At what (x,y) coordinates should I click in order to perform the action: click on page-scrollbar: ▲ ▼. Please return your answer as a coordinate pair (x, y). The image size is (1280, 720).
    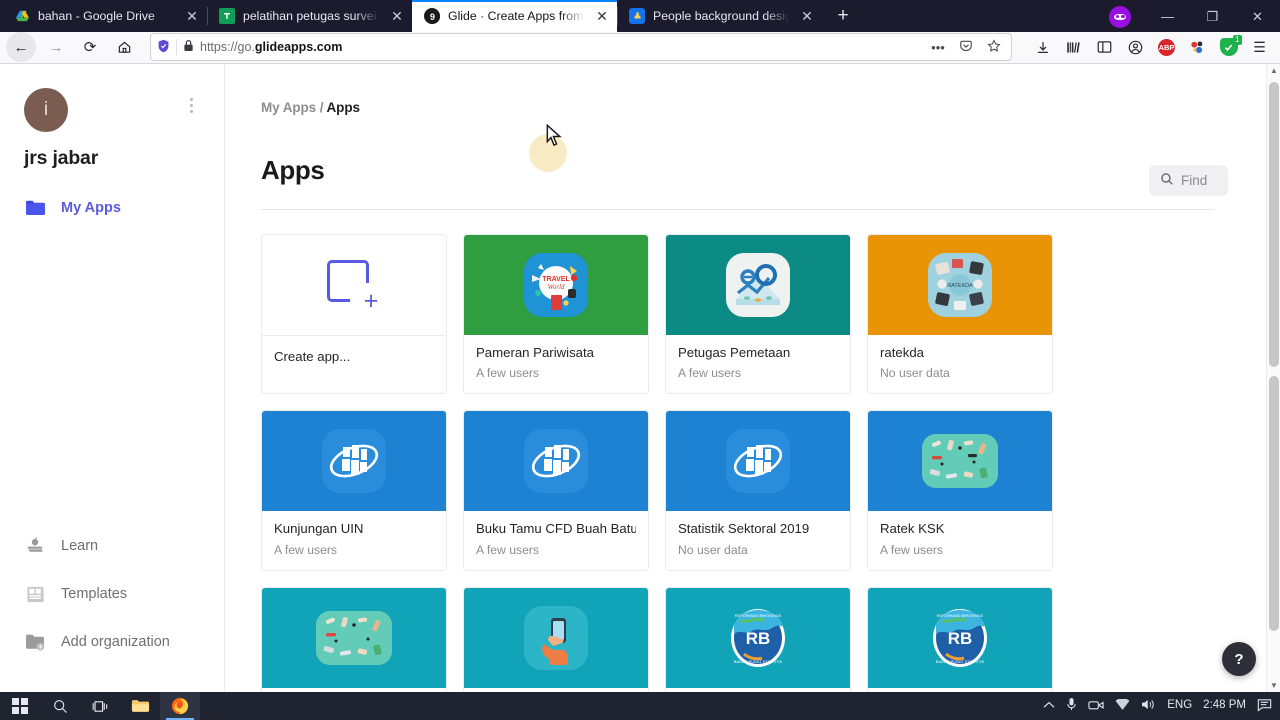
    Looking at the image, I should click on (1273, 377).